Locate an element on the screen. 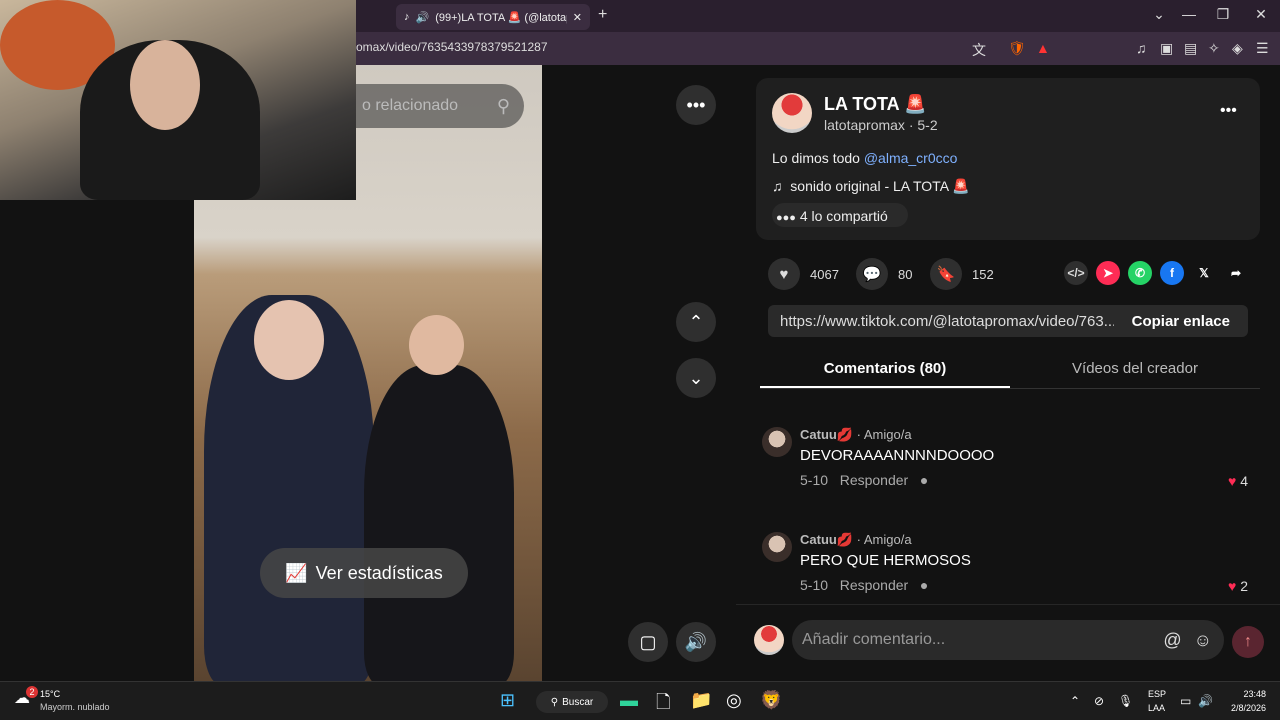 The width and height of the screenshot is (1280, 720). mention-icon: @ is located at coordinates (1172, 640).